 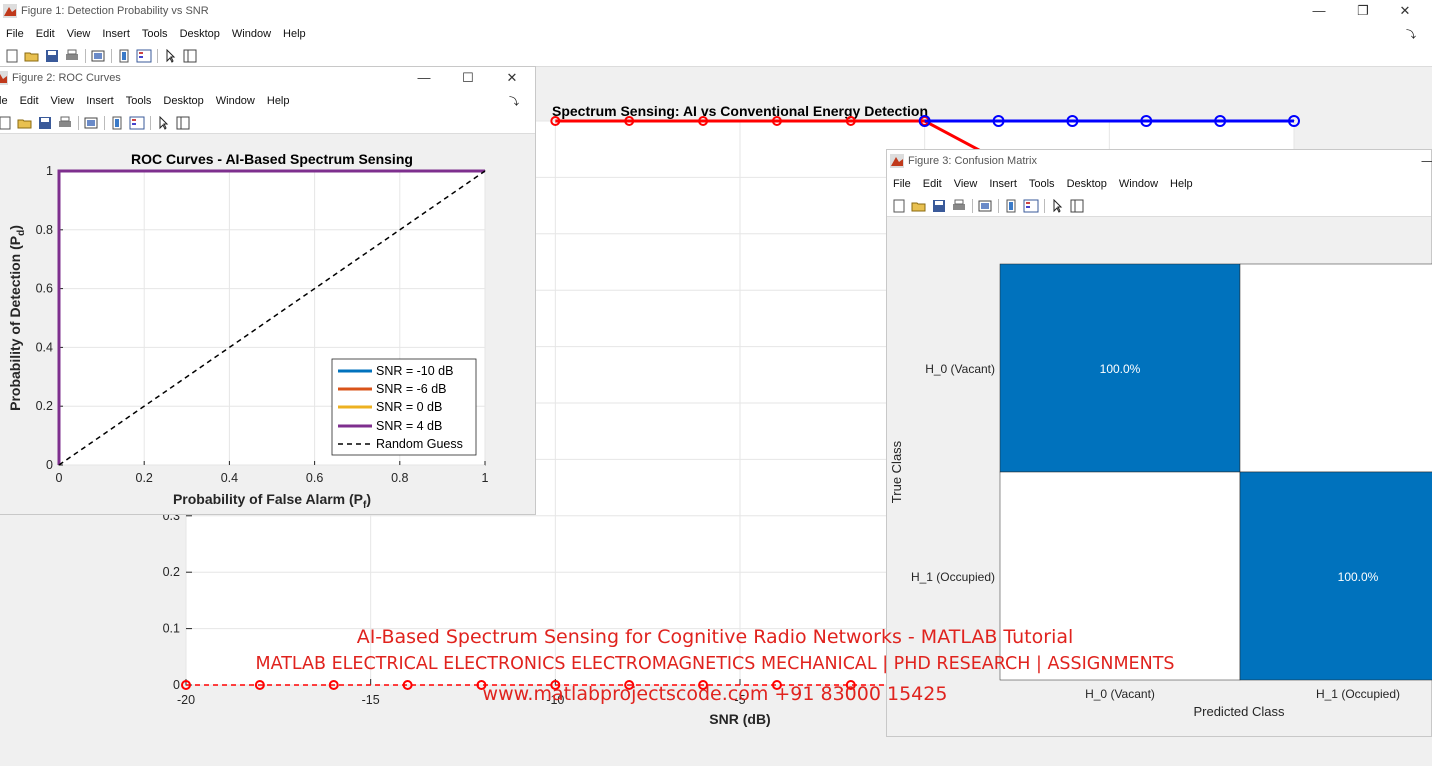 I want to click on menu-file: le, so click(x=4, y=101).